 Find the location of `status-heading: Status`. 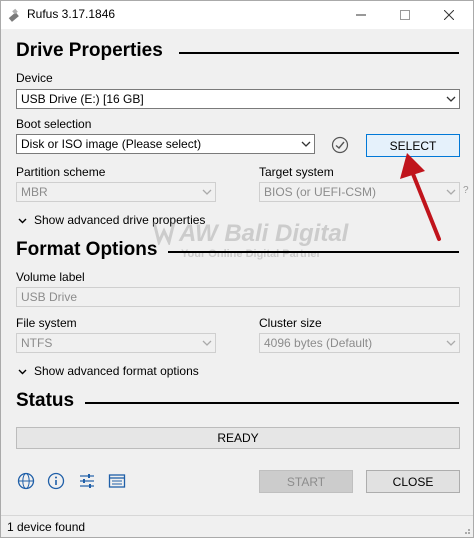

status-heading: Status is located at coordinates (45, 400).